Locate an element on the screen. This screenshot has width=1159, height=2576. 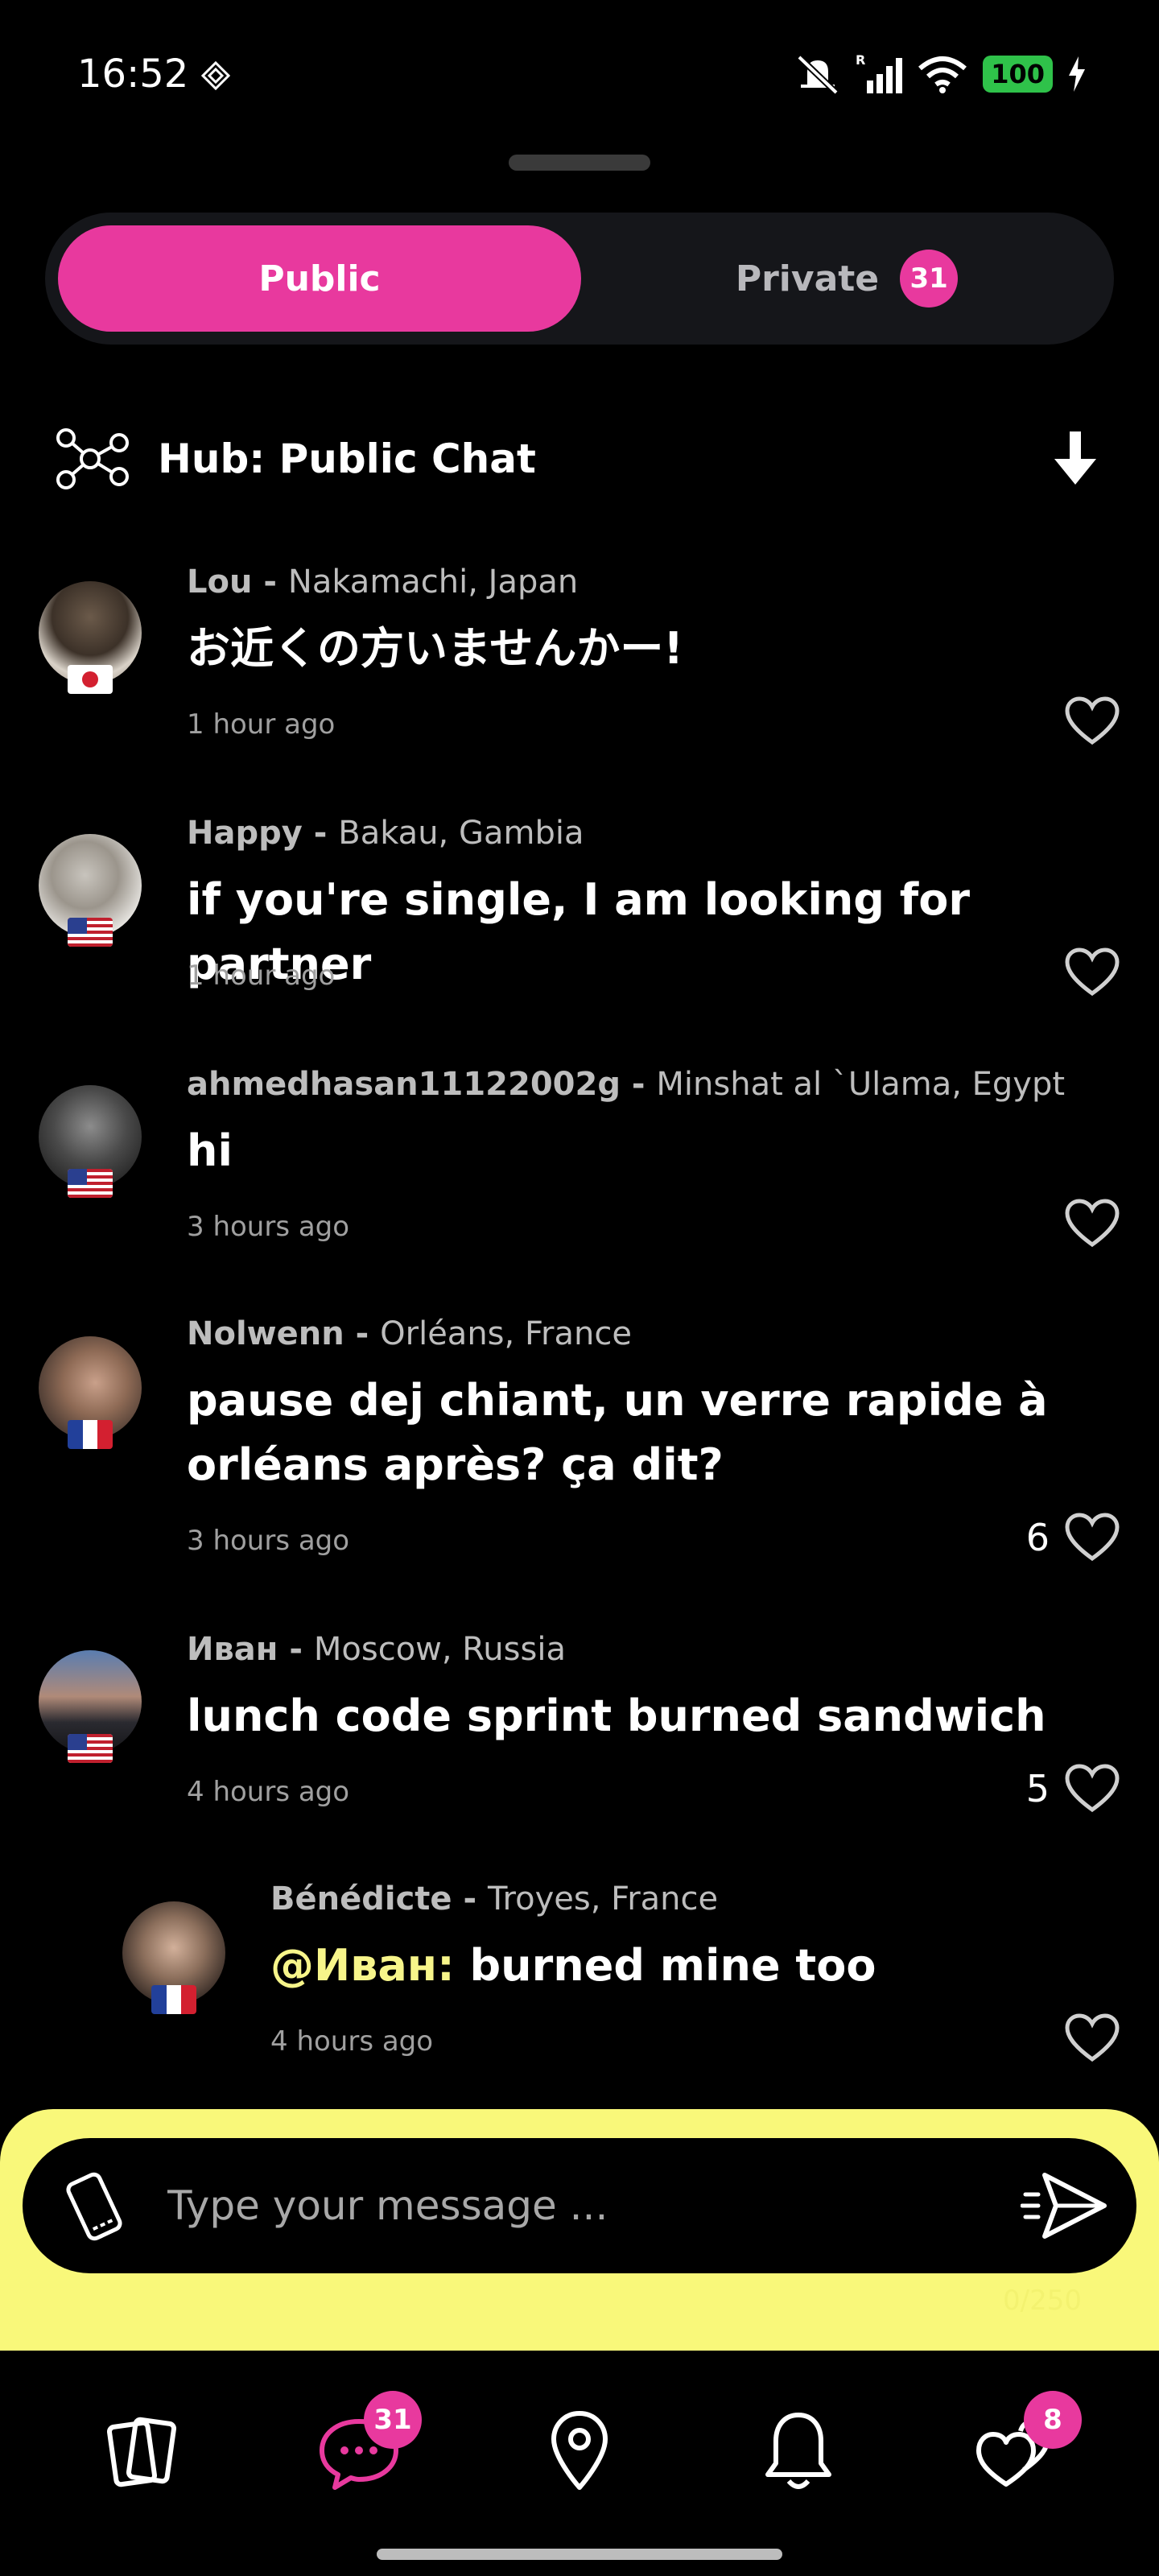
message-location: Moscow, Russia is located at coordinates (440, 1649).